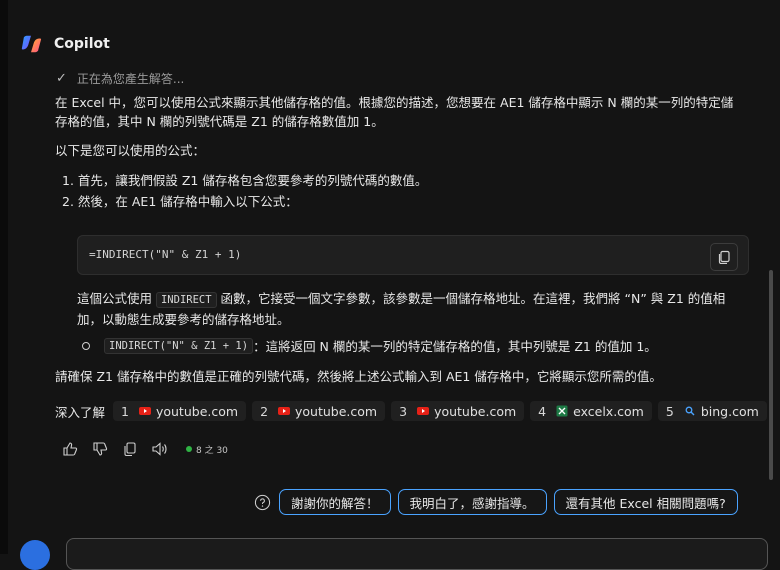 The width and height of the screenshot is (780, 570). I want to click on explanation-pre: 這個公式使用, so click(116, 298).